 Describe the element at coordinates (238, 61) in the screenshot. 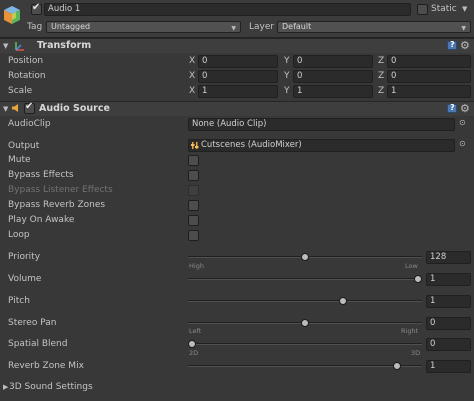

I see `position-x-field: 0` at that location.